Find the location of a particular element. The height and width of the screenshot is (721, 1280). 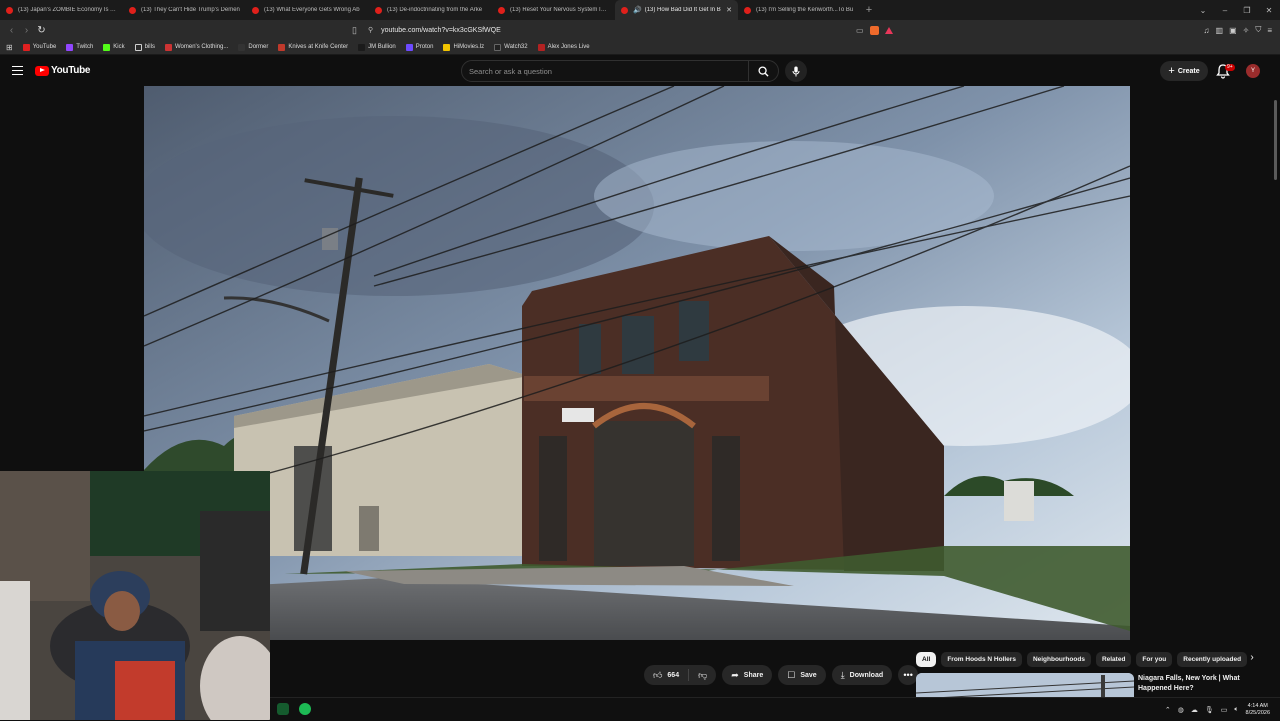

twitch-icon is located at coordinates (70, 47).